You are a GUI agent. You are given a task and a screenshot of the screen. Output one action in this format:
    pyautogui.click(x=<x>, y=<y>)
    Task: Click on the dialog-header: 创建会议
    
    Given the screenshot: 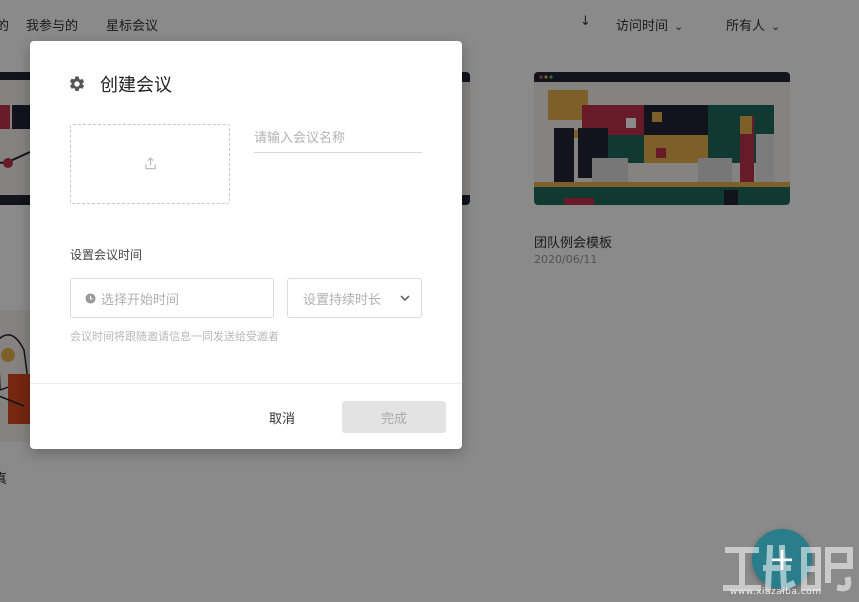 What is the action you would take?
    pyautogui.click(x=120, y=84)
    